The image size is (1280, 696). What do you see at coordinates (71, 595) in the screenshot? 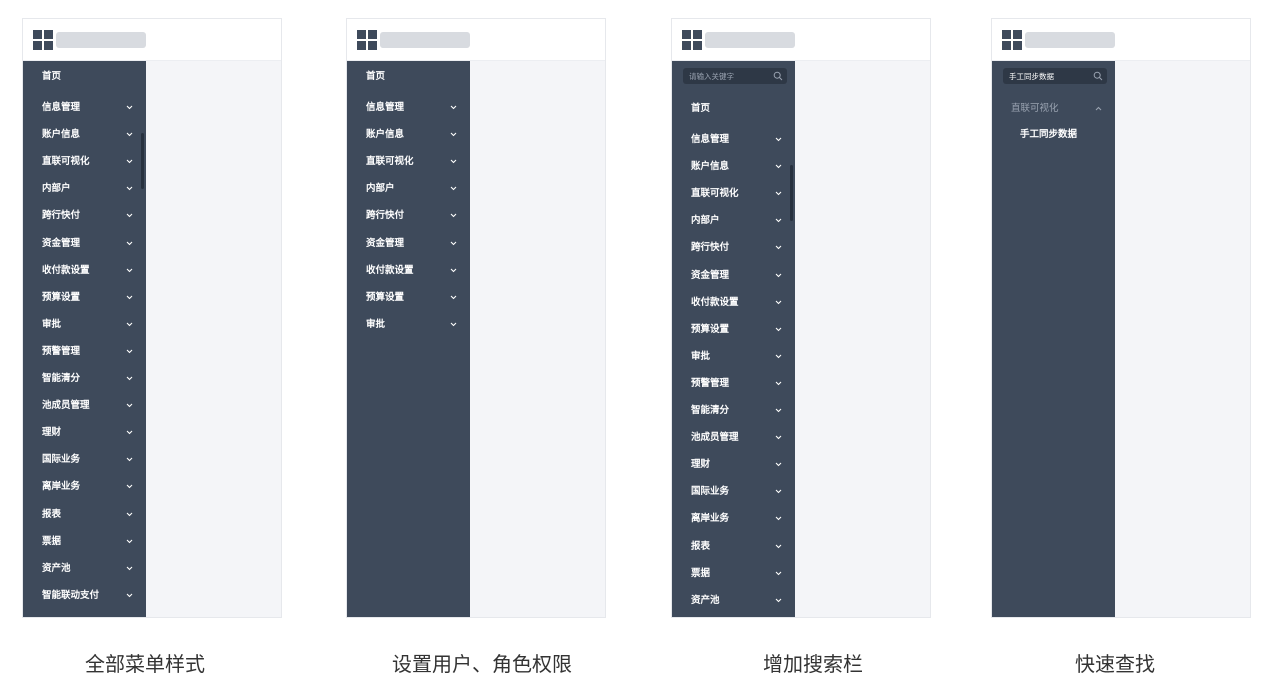
I see `menu-item-label: 智能联动支付` at bounding box center [71, 595].